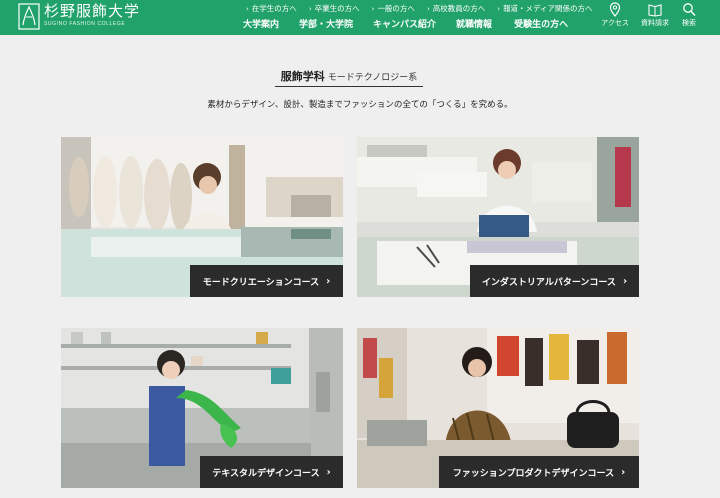  Describe the element at coordinates (655, 10) in the screenshot. I see `book-icon` at that location.